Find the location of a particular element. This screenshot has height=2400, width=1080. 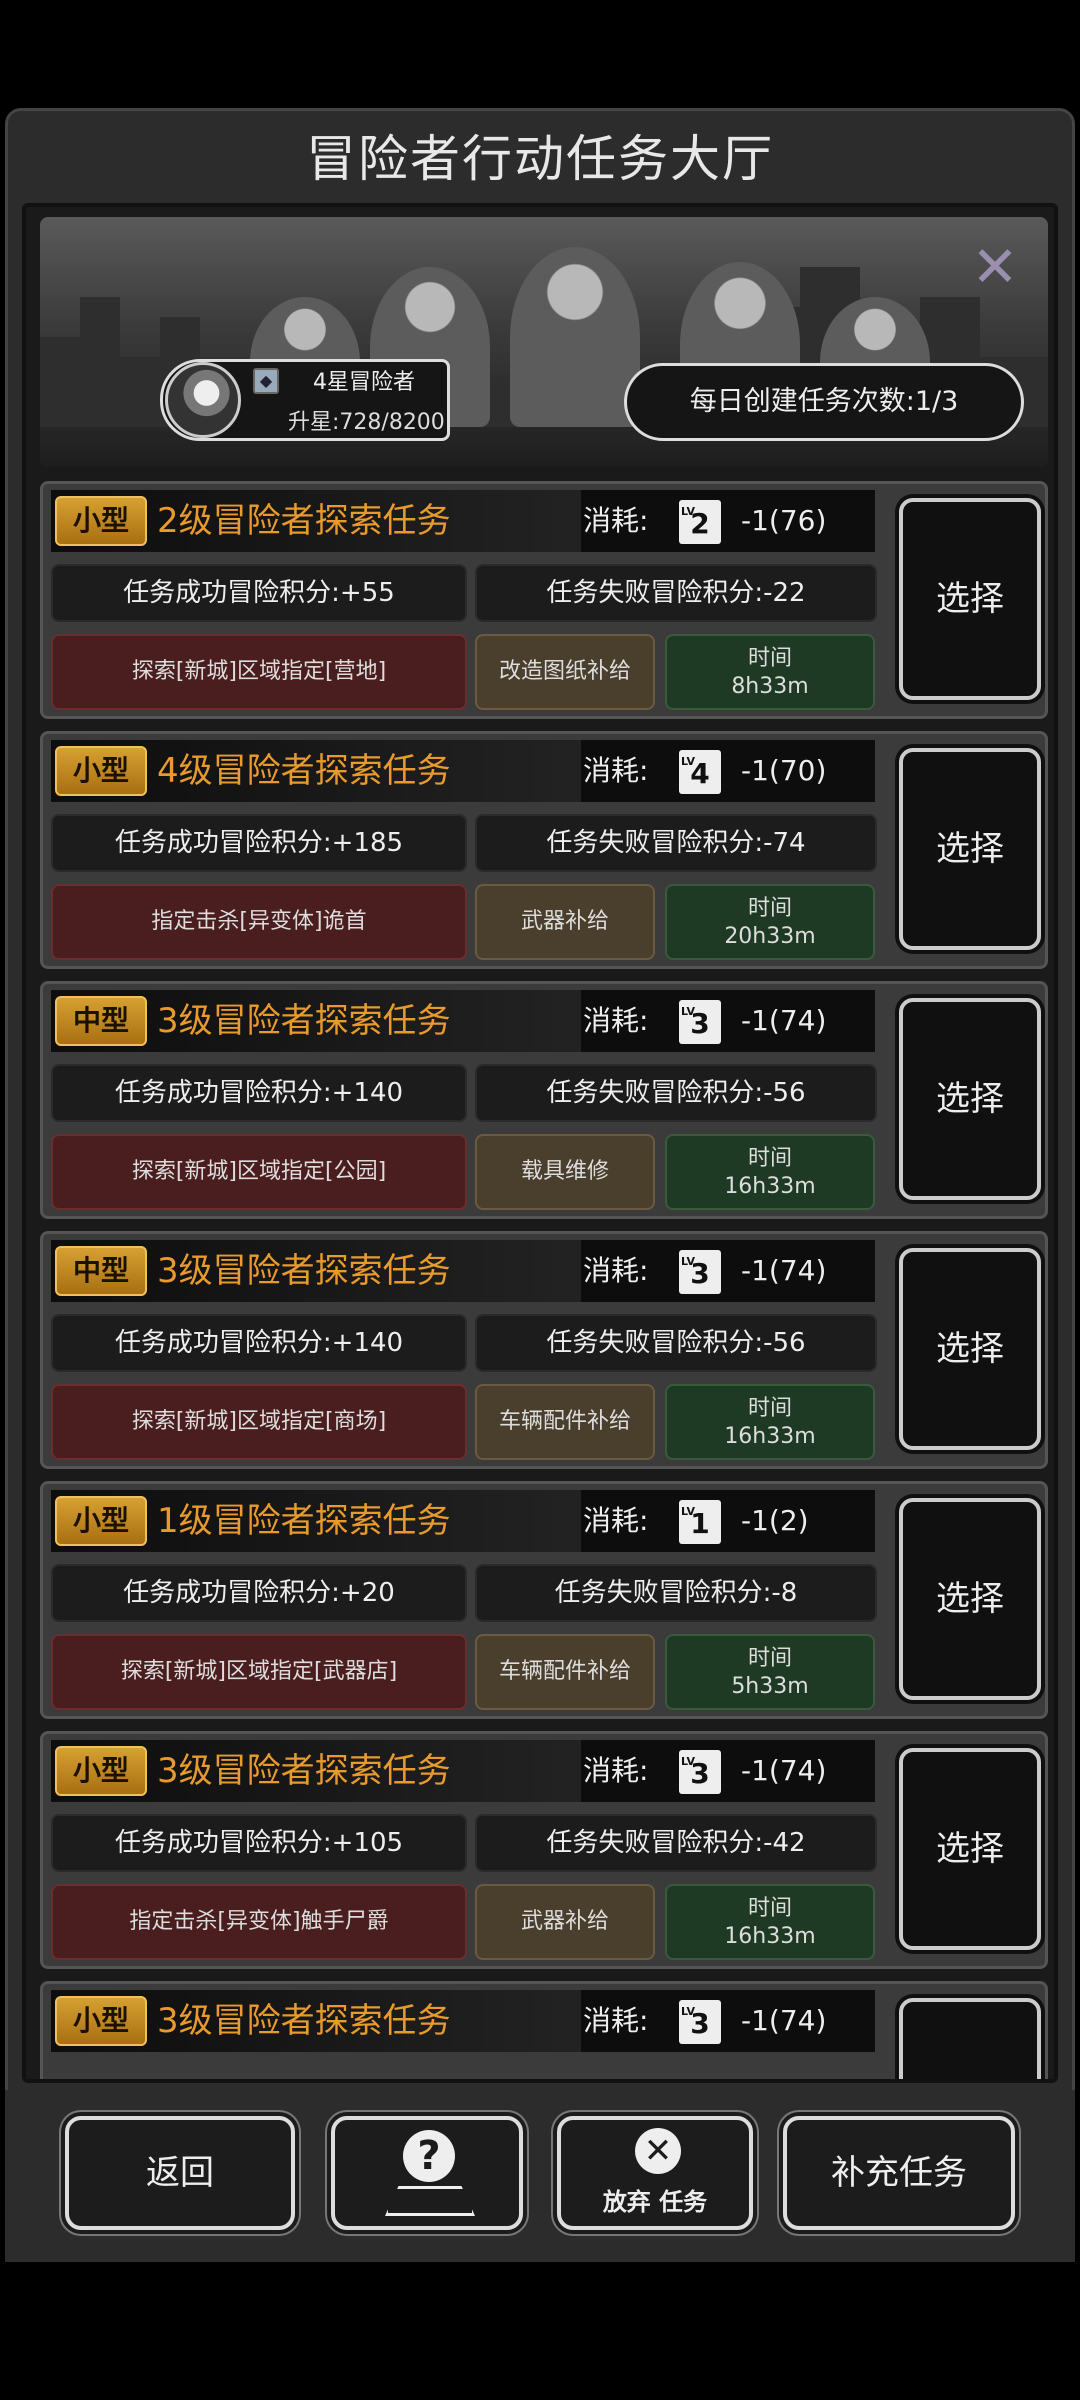

task-target: 探索[新城]区域指定[营地] is located at coordinates (259, 672).